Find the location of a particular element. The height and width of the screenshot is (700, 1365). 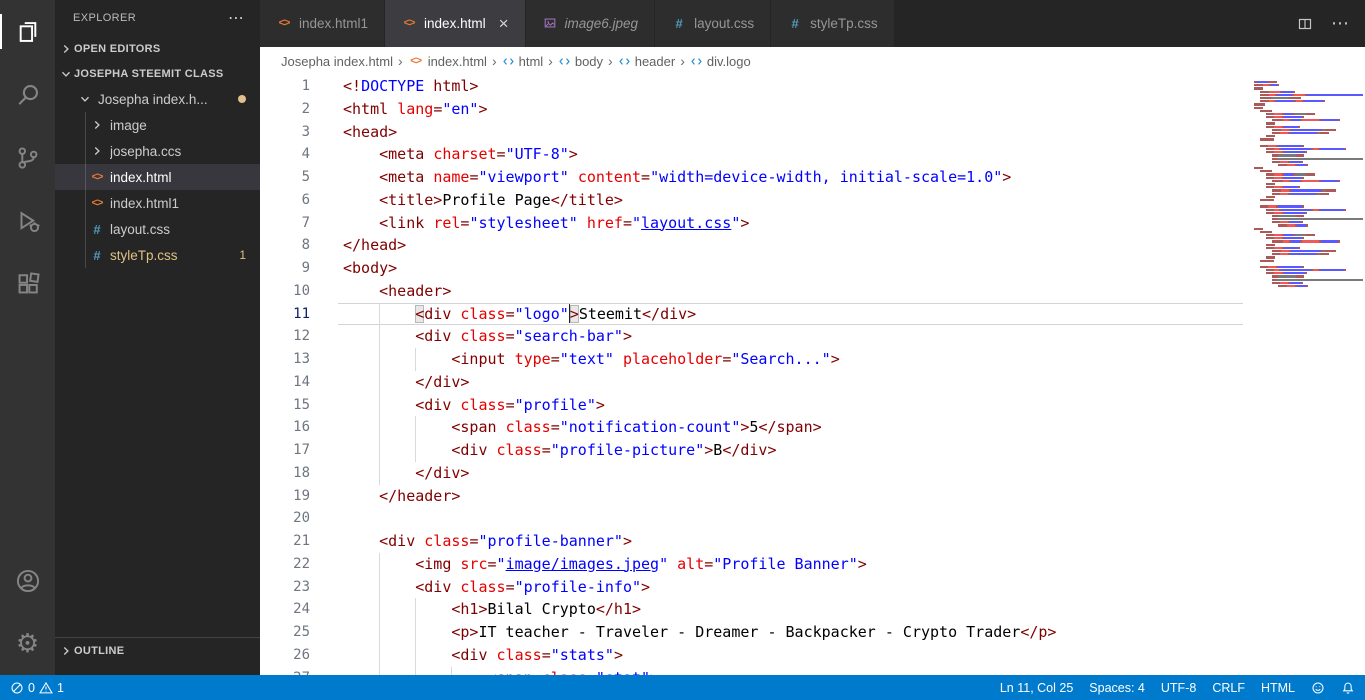

code-line-21: 21 <div class="profile-banner"> is located at coordinates (812, 541).